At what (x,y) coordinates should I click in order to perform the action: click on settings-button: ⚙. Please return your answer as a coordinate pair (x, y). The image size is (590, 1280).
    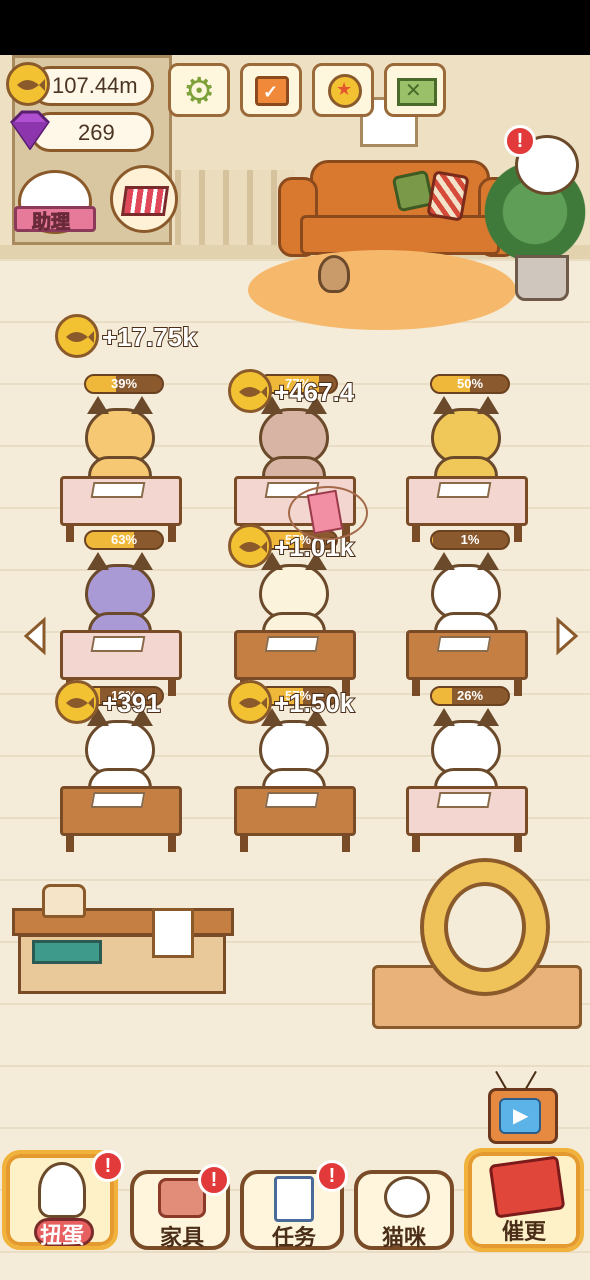
    Looking at the image, I should click on (199, 90).